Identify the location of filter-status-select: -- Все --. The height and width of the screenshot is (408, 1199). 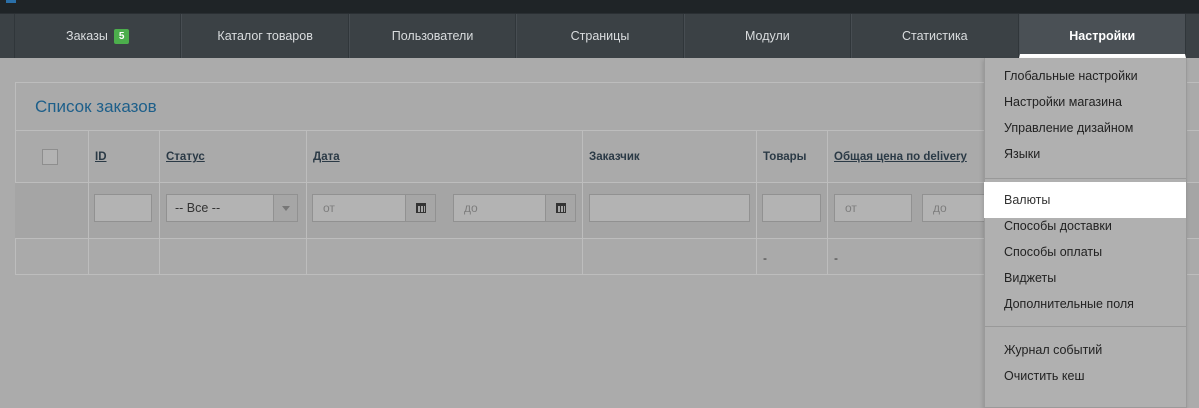
(232, 208).